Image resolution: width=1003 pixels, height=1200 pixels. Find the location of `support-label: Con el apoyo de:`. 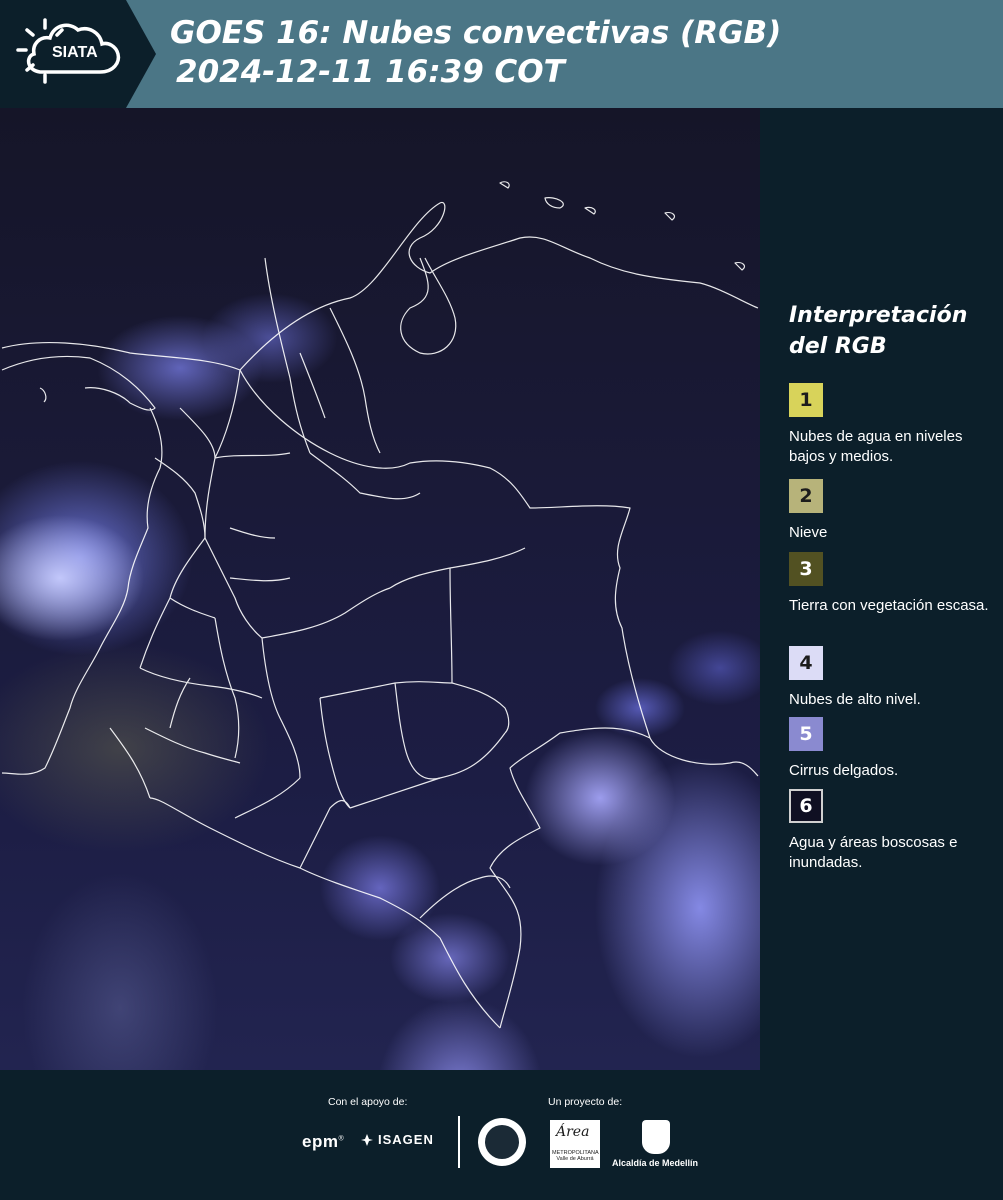

support-label: Con el apoyo de: is located at coordinates (368, 1102).